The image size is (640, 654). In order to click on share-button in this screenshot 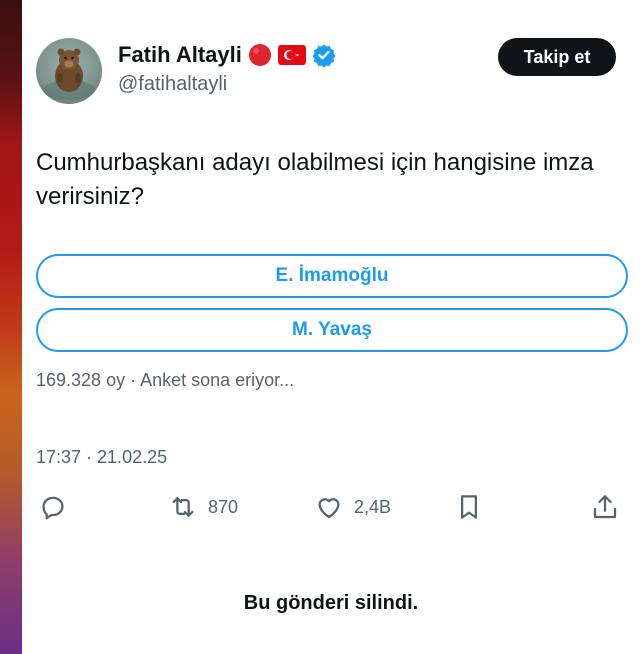, I will do `click(605, 507)`.